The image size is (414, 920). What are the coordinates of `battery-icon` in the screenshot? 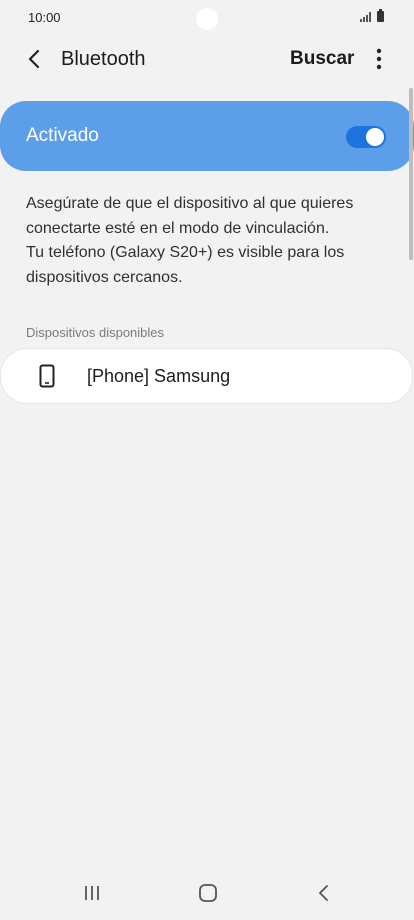 It's located at (380, 15).